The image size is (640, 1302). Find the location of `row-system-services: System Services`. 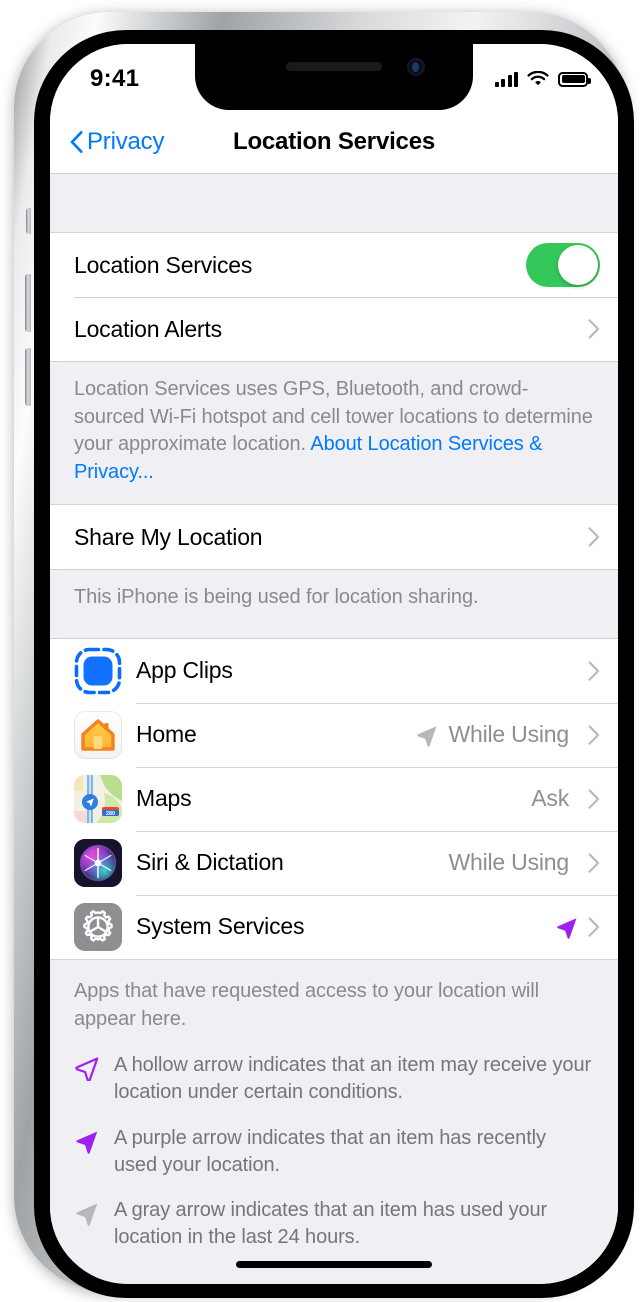

row-system-services: System Services is located at coordinates (334, 926).